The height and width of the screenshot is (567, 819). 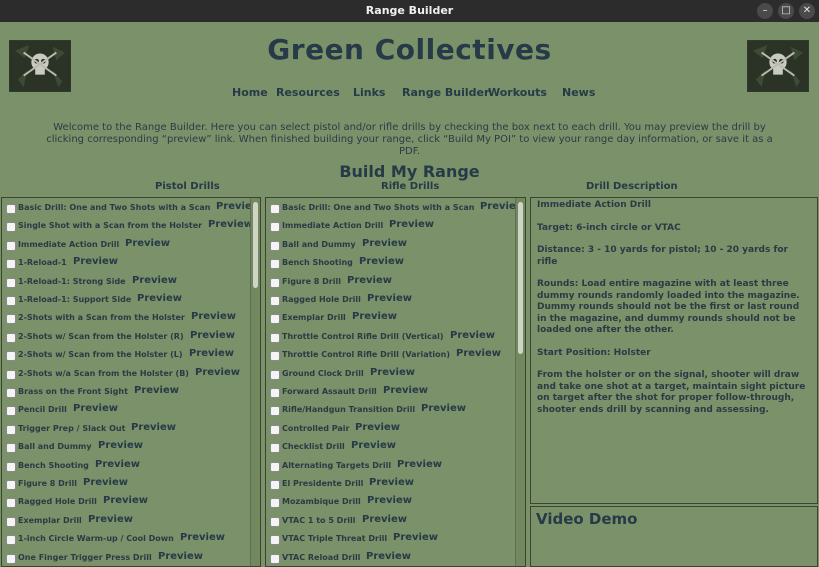 I want to click on rifle-drill-label: Throttle Control Rifle Drill (Vertical), so click(x=363, y=336).